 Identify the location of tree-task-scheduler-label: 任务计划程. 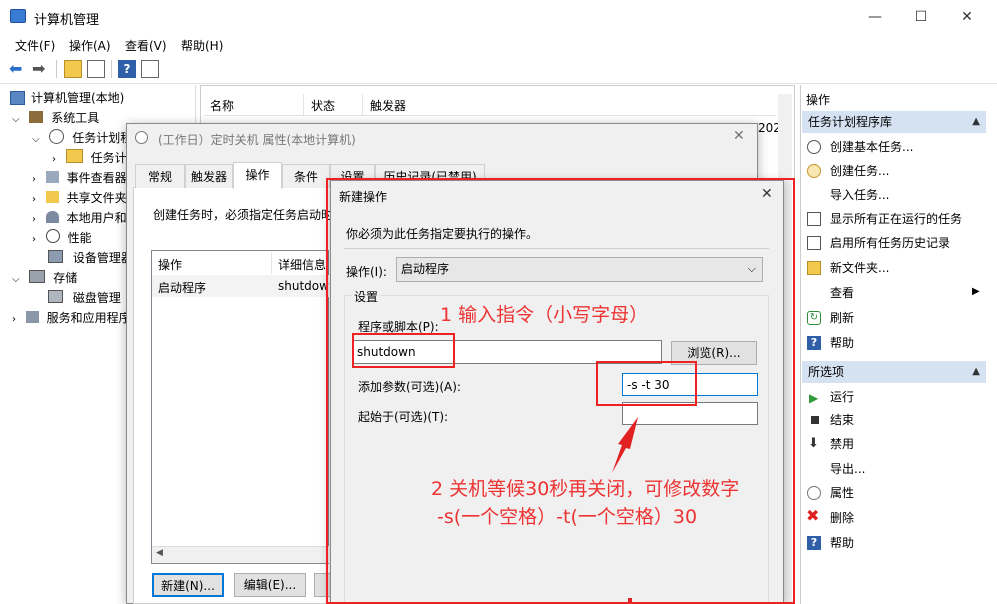
(102, 138).